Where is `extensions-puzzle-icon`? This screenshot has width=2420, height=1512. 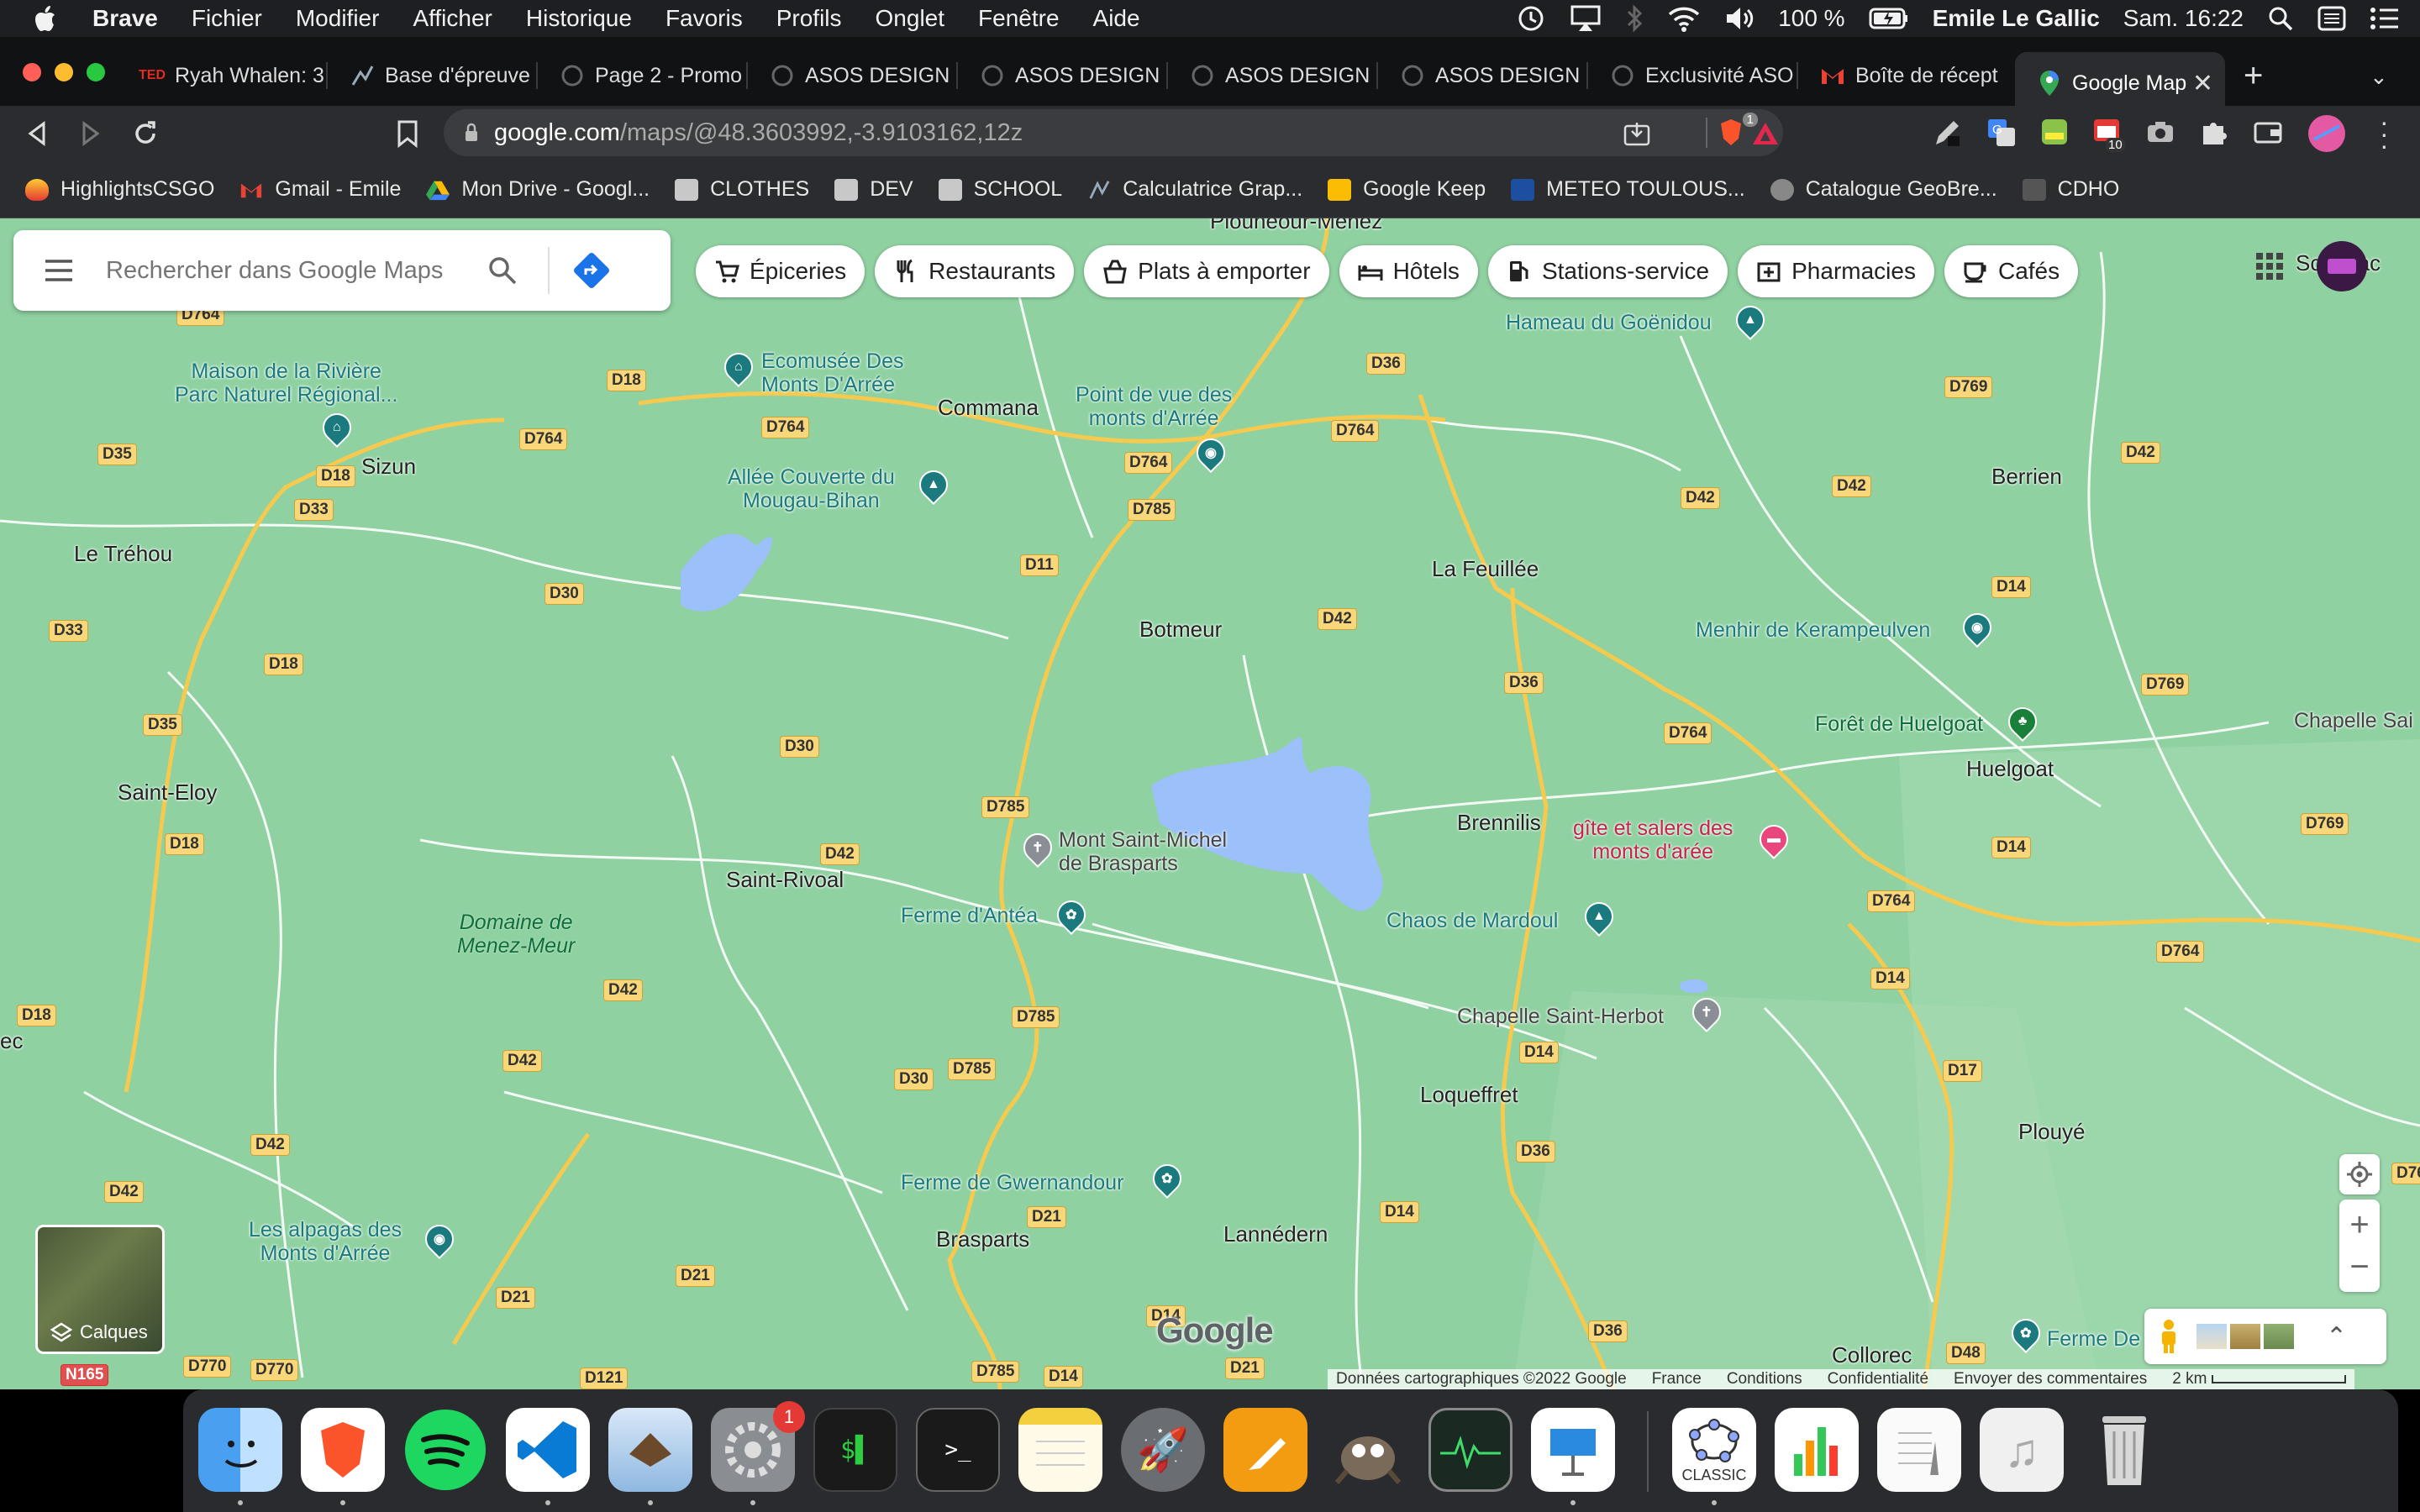 extensions-puzzle-icon is located at coordinates (2214, 132).